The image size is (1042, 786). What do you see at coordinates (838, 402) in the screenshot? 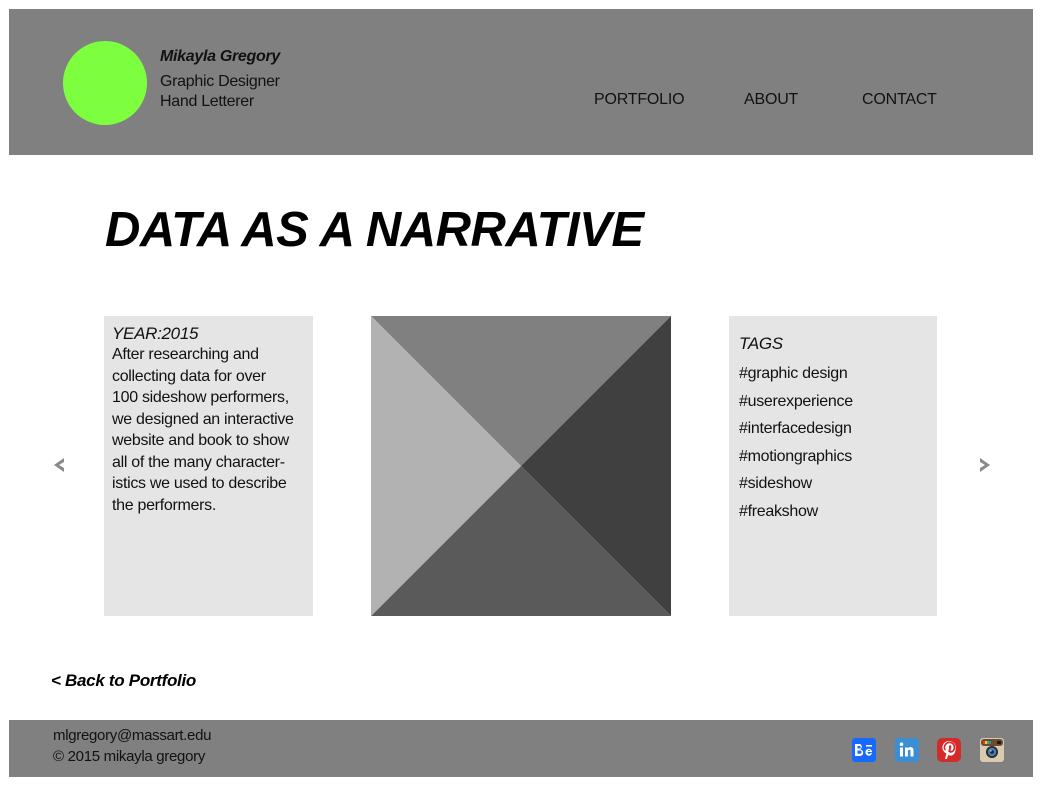
I see `tag-item: #userexperience` at bounding box center [838, 402].